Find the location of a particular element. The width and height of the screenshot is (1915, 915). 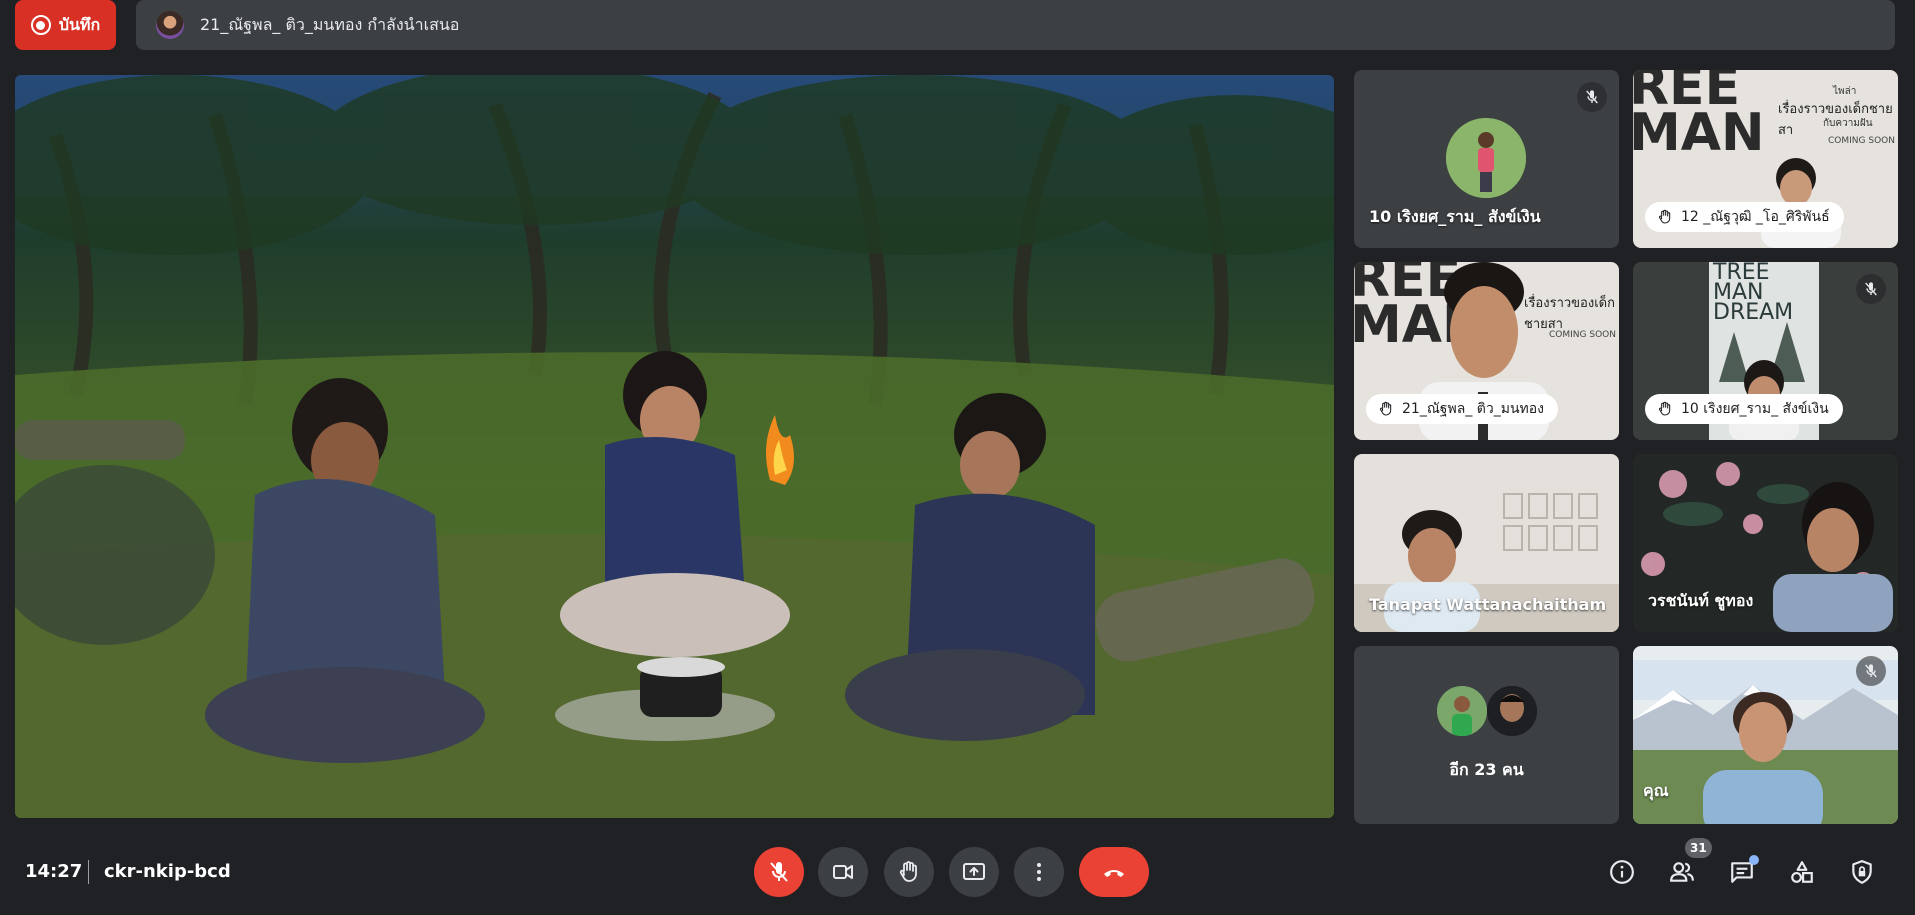

participant-name: วรชนันท์ ชูทอง is located at coordinates (1701, 600).